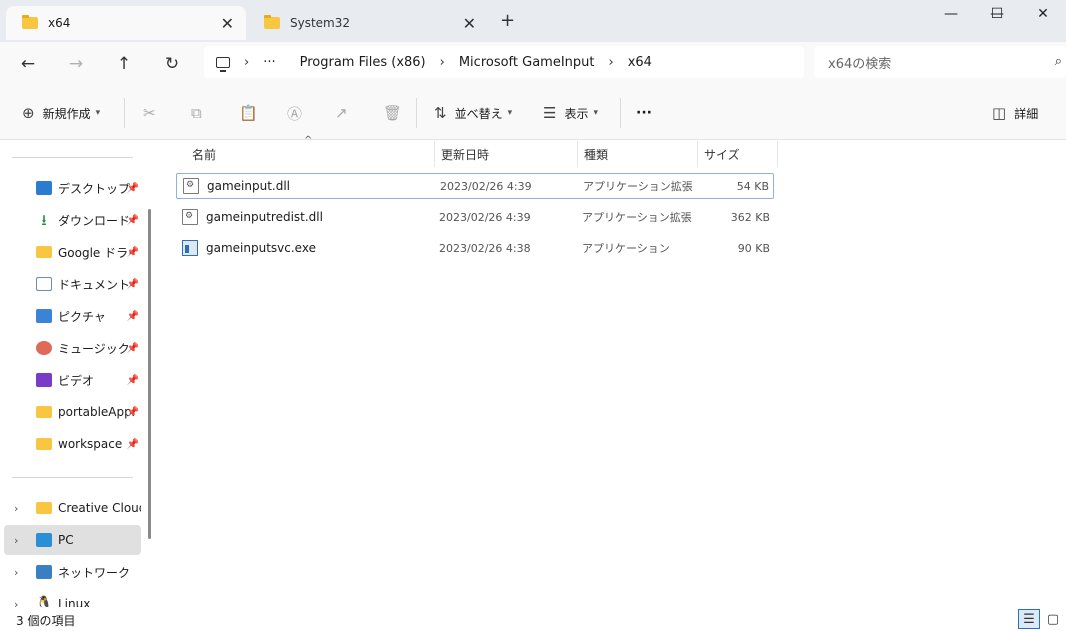 The height and width of the screenshot is (631, 1066). What do you see at coordinates (1015, 113) in the screenshot?
I see `details-pane-button: ◫ 詳細` at bounding box center [1015, 113].